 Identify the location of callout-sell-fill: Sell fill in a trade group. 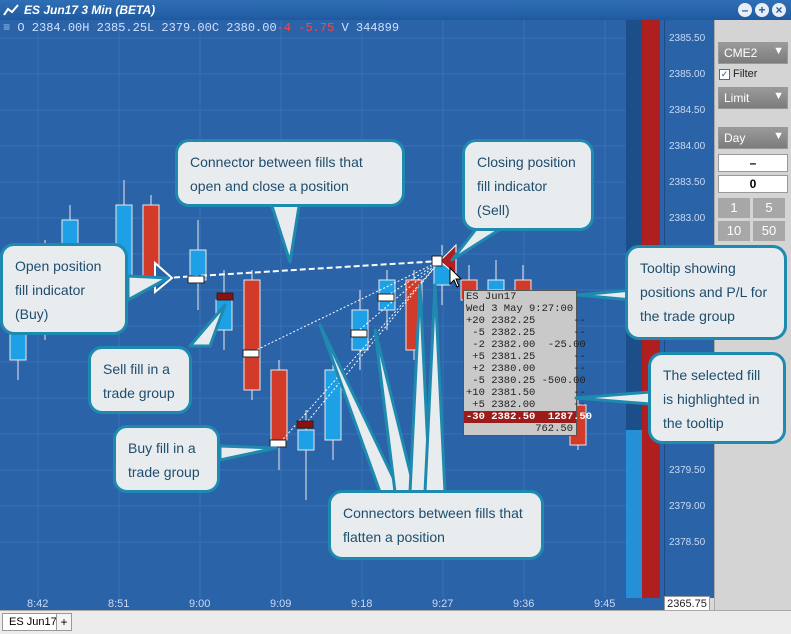
(140, 380).